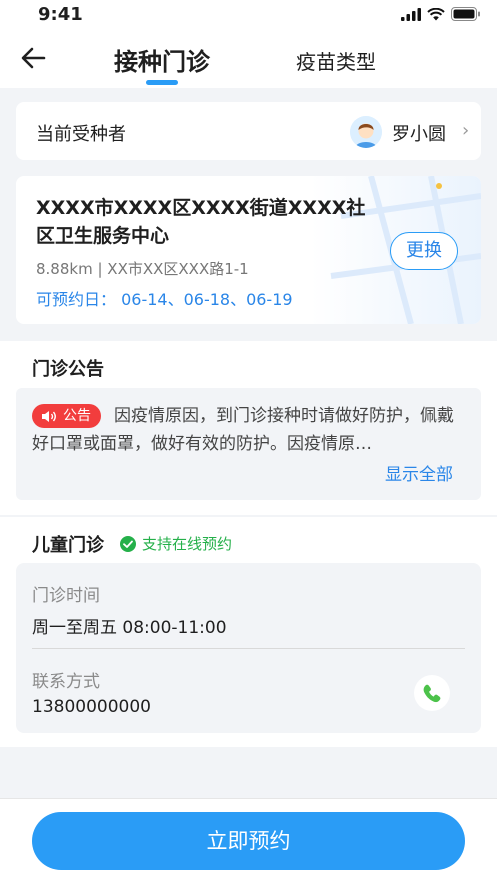 The width and height of the screenshot is (497, 884). What do you see at coordinates (436, 13) in the screenshot?
I see `wifi-icon` at bounding box center [436, 13].